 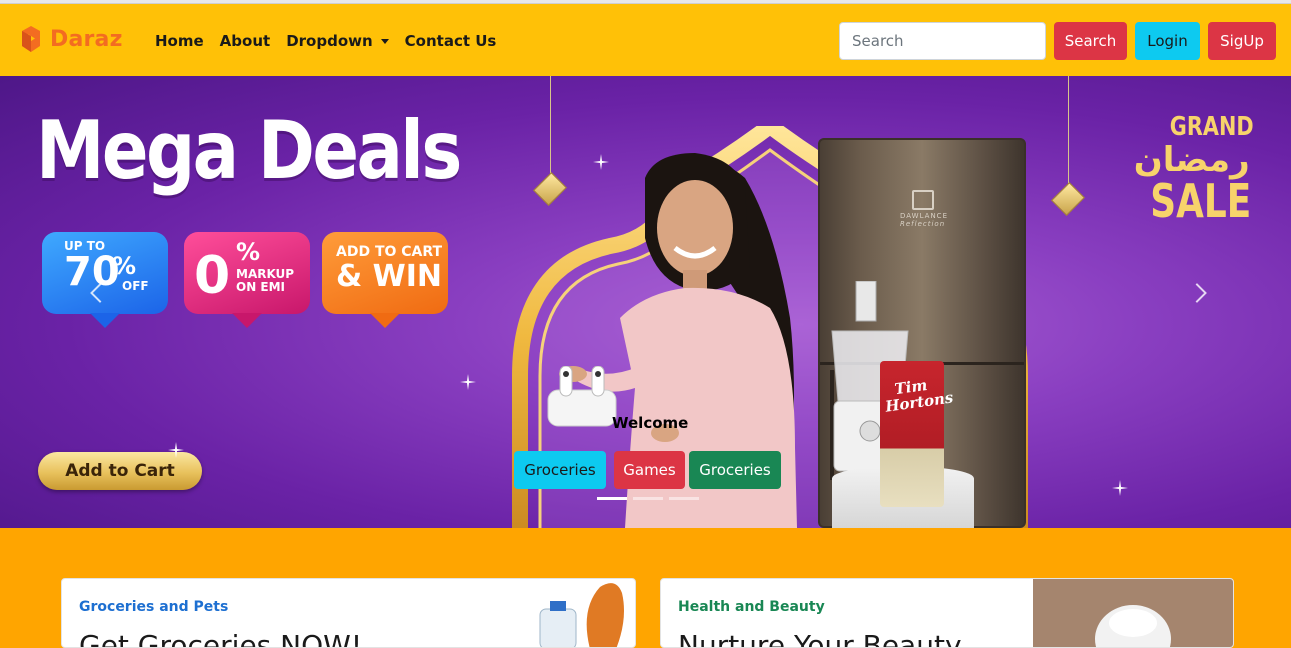 I want to click on nav-about: About, so click(x=245, y=41).